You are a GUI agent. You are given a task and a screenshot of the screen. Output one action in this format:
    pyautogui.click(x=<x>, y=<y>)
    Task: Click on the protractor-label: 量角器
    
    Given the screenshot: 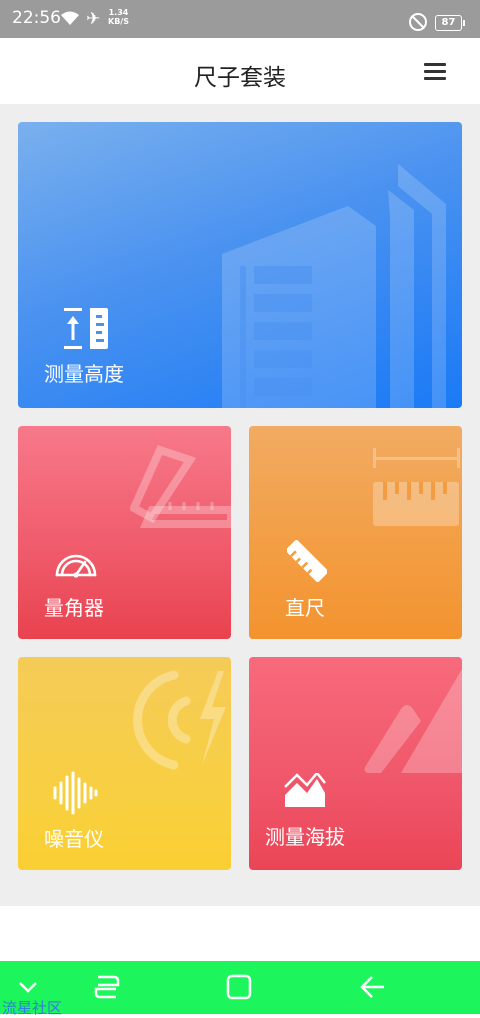 What is the action you would take?
    pyautogui.click(x=74, y=608)
    